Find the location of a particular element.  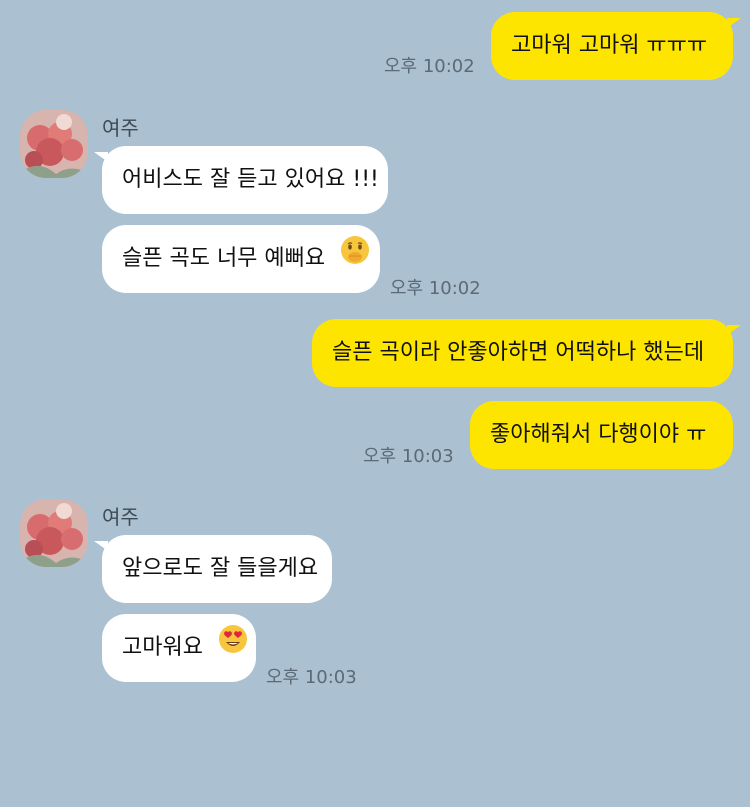

message-text: 고마워 고마워 ㅠㅠㅠ is located at coordinates (609, 45).